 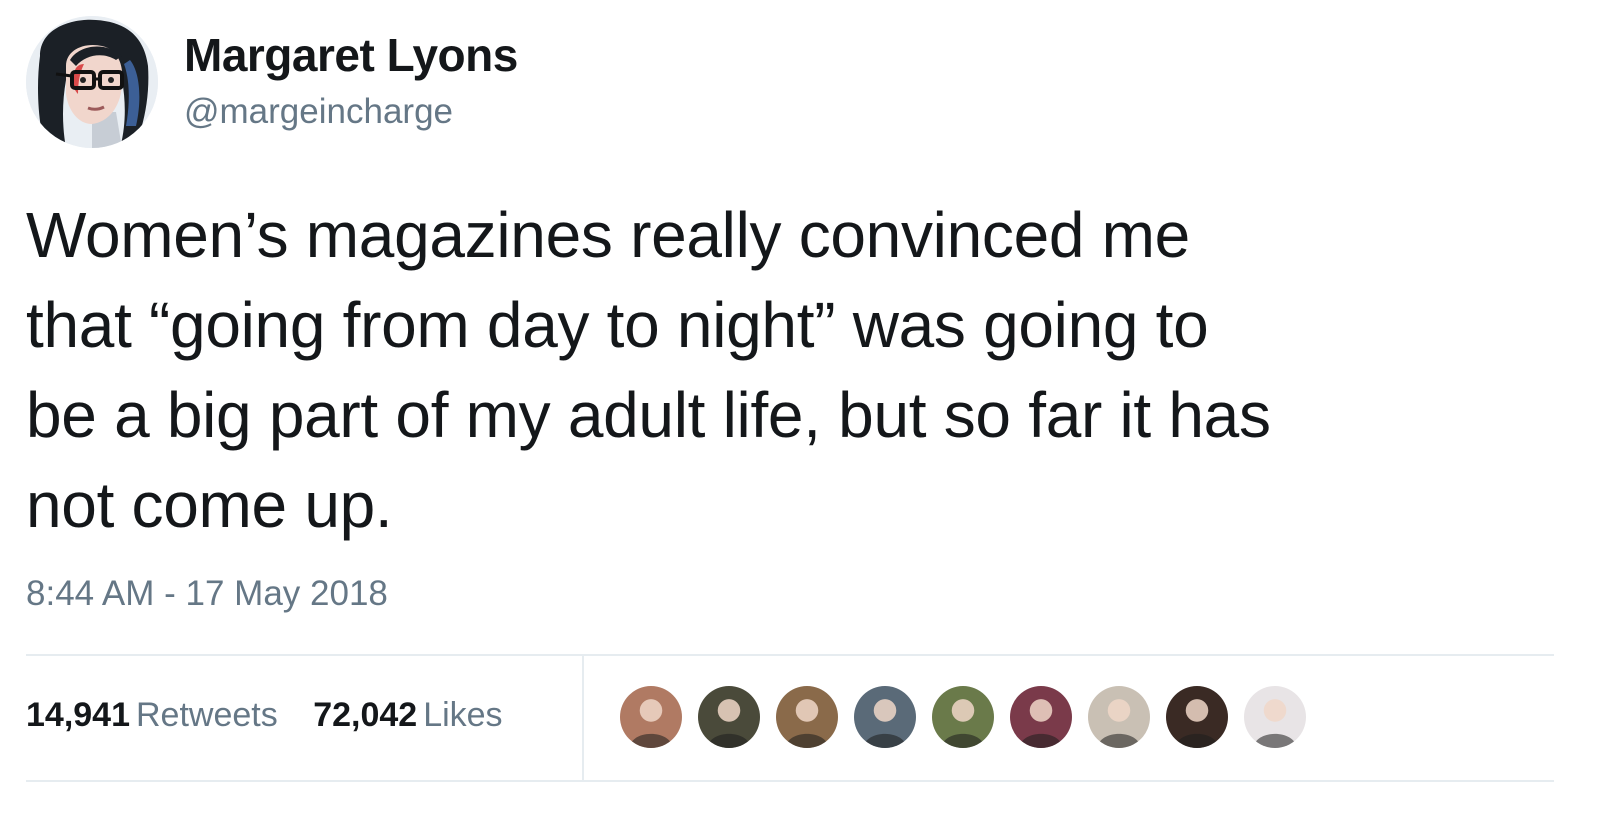 I want to click on stats-divider-vertical, so click(x=583, y=718).